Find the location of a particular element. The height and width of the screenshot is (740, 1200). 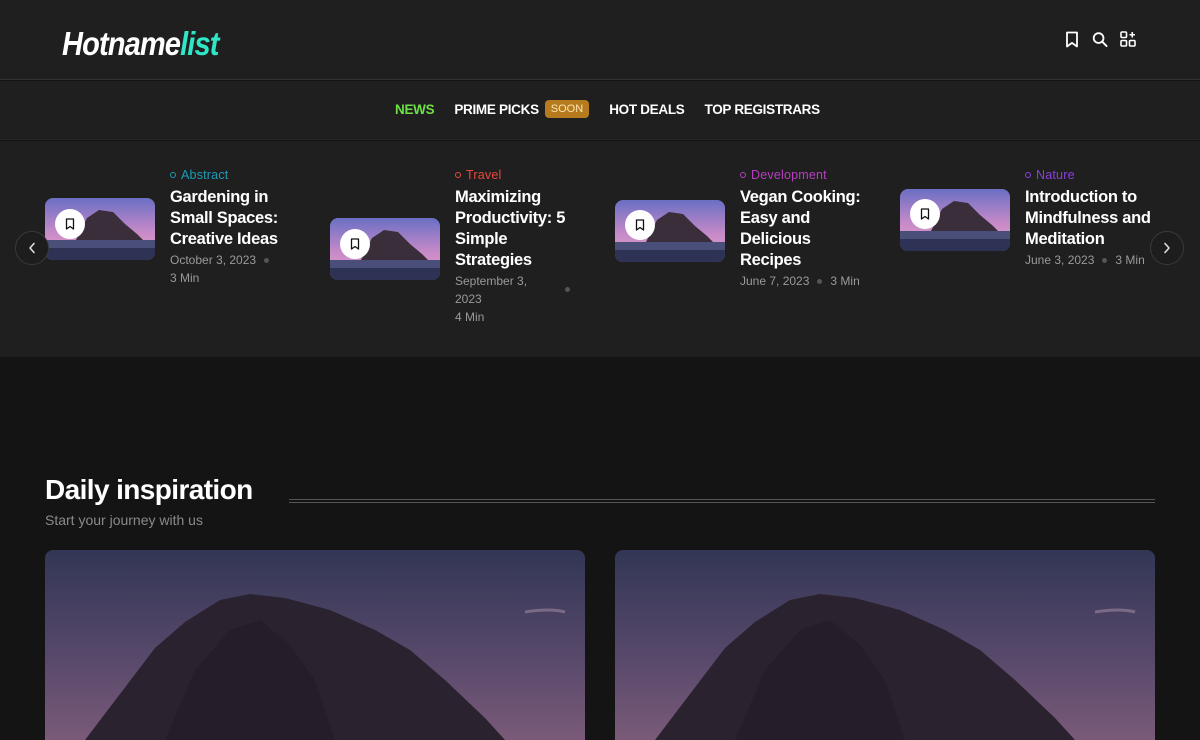

site-logo: Hotnamelist is located at coordinates (140, 44).